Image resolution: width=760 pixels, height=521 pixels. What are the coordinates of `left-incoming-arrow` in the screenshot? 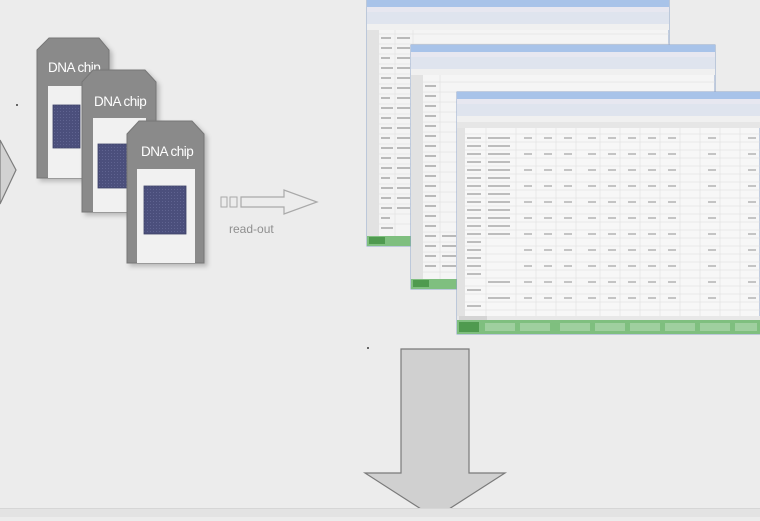 It's located at (8, 172).